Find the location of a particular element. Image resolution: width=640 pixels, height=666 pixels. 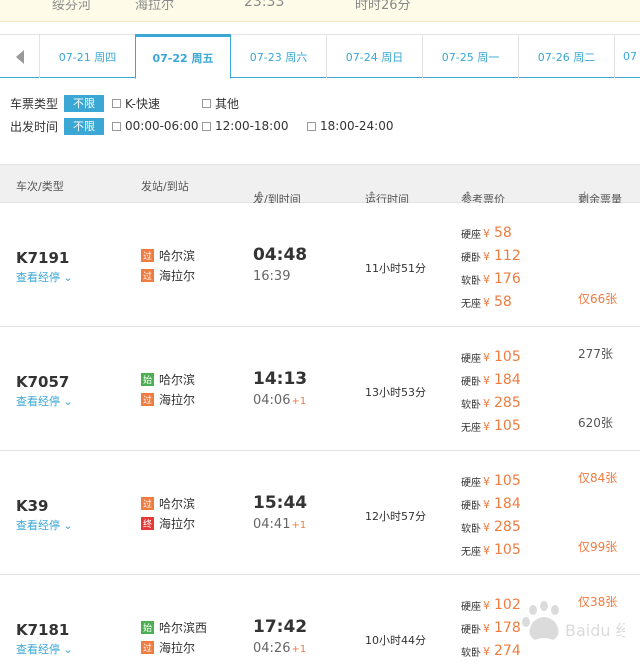

seat-price: 软卧 ¥176 is located at coordinates (491, 279).